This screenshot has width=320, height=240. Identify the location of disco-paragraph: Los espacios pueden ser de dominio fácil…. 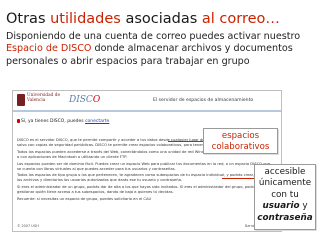
(144, 166).